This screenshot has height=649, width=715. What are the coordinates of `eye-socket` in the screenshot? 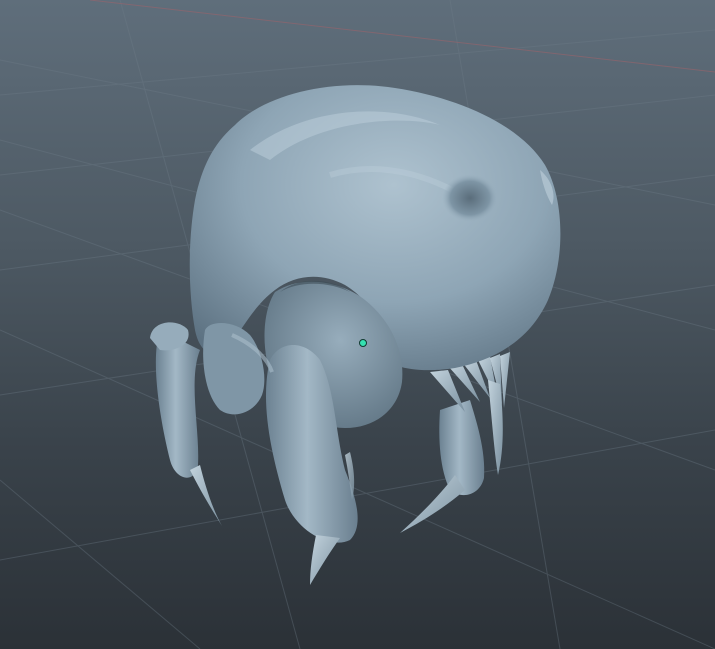 It's located at (470, 198).